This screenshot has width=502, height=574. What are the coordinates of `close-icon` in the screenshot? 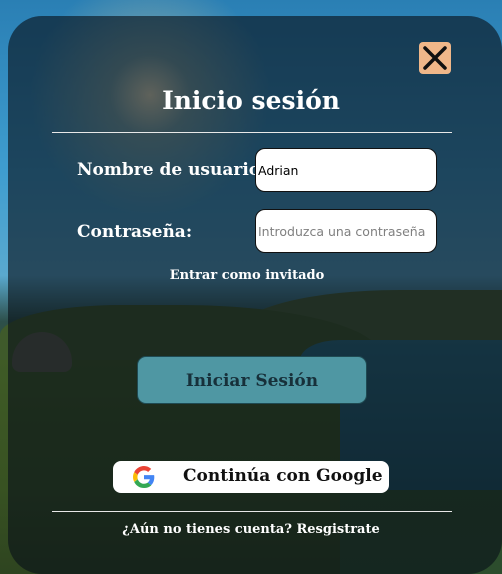 It's located at (435, 58).